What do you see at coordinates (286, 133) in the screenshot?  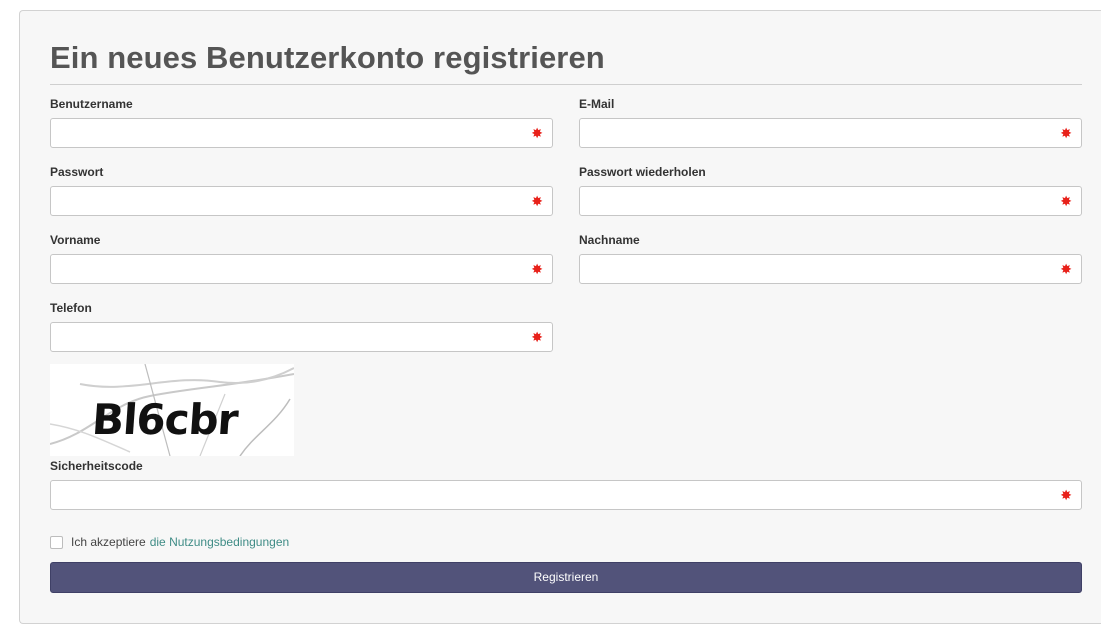 I see `username-input` at bounding box center [286, 133].